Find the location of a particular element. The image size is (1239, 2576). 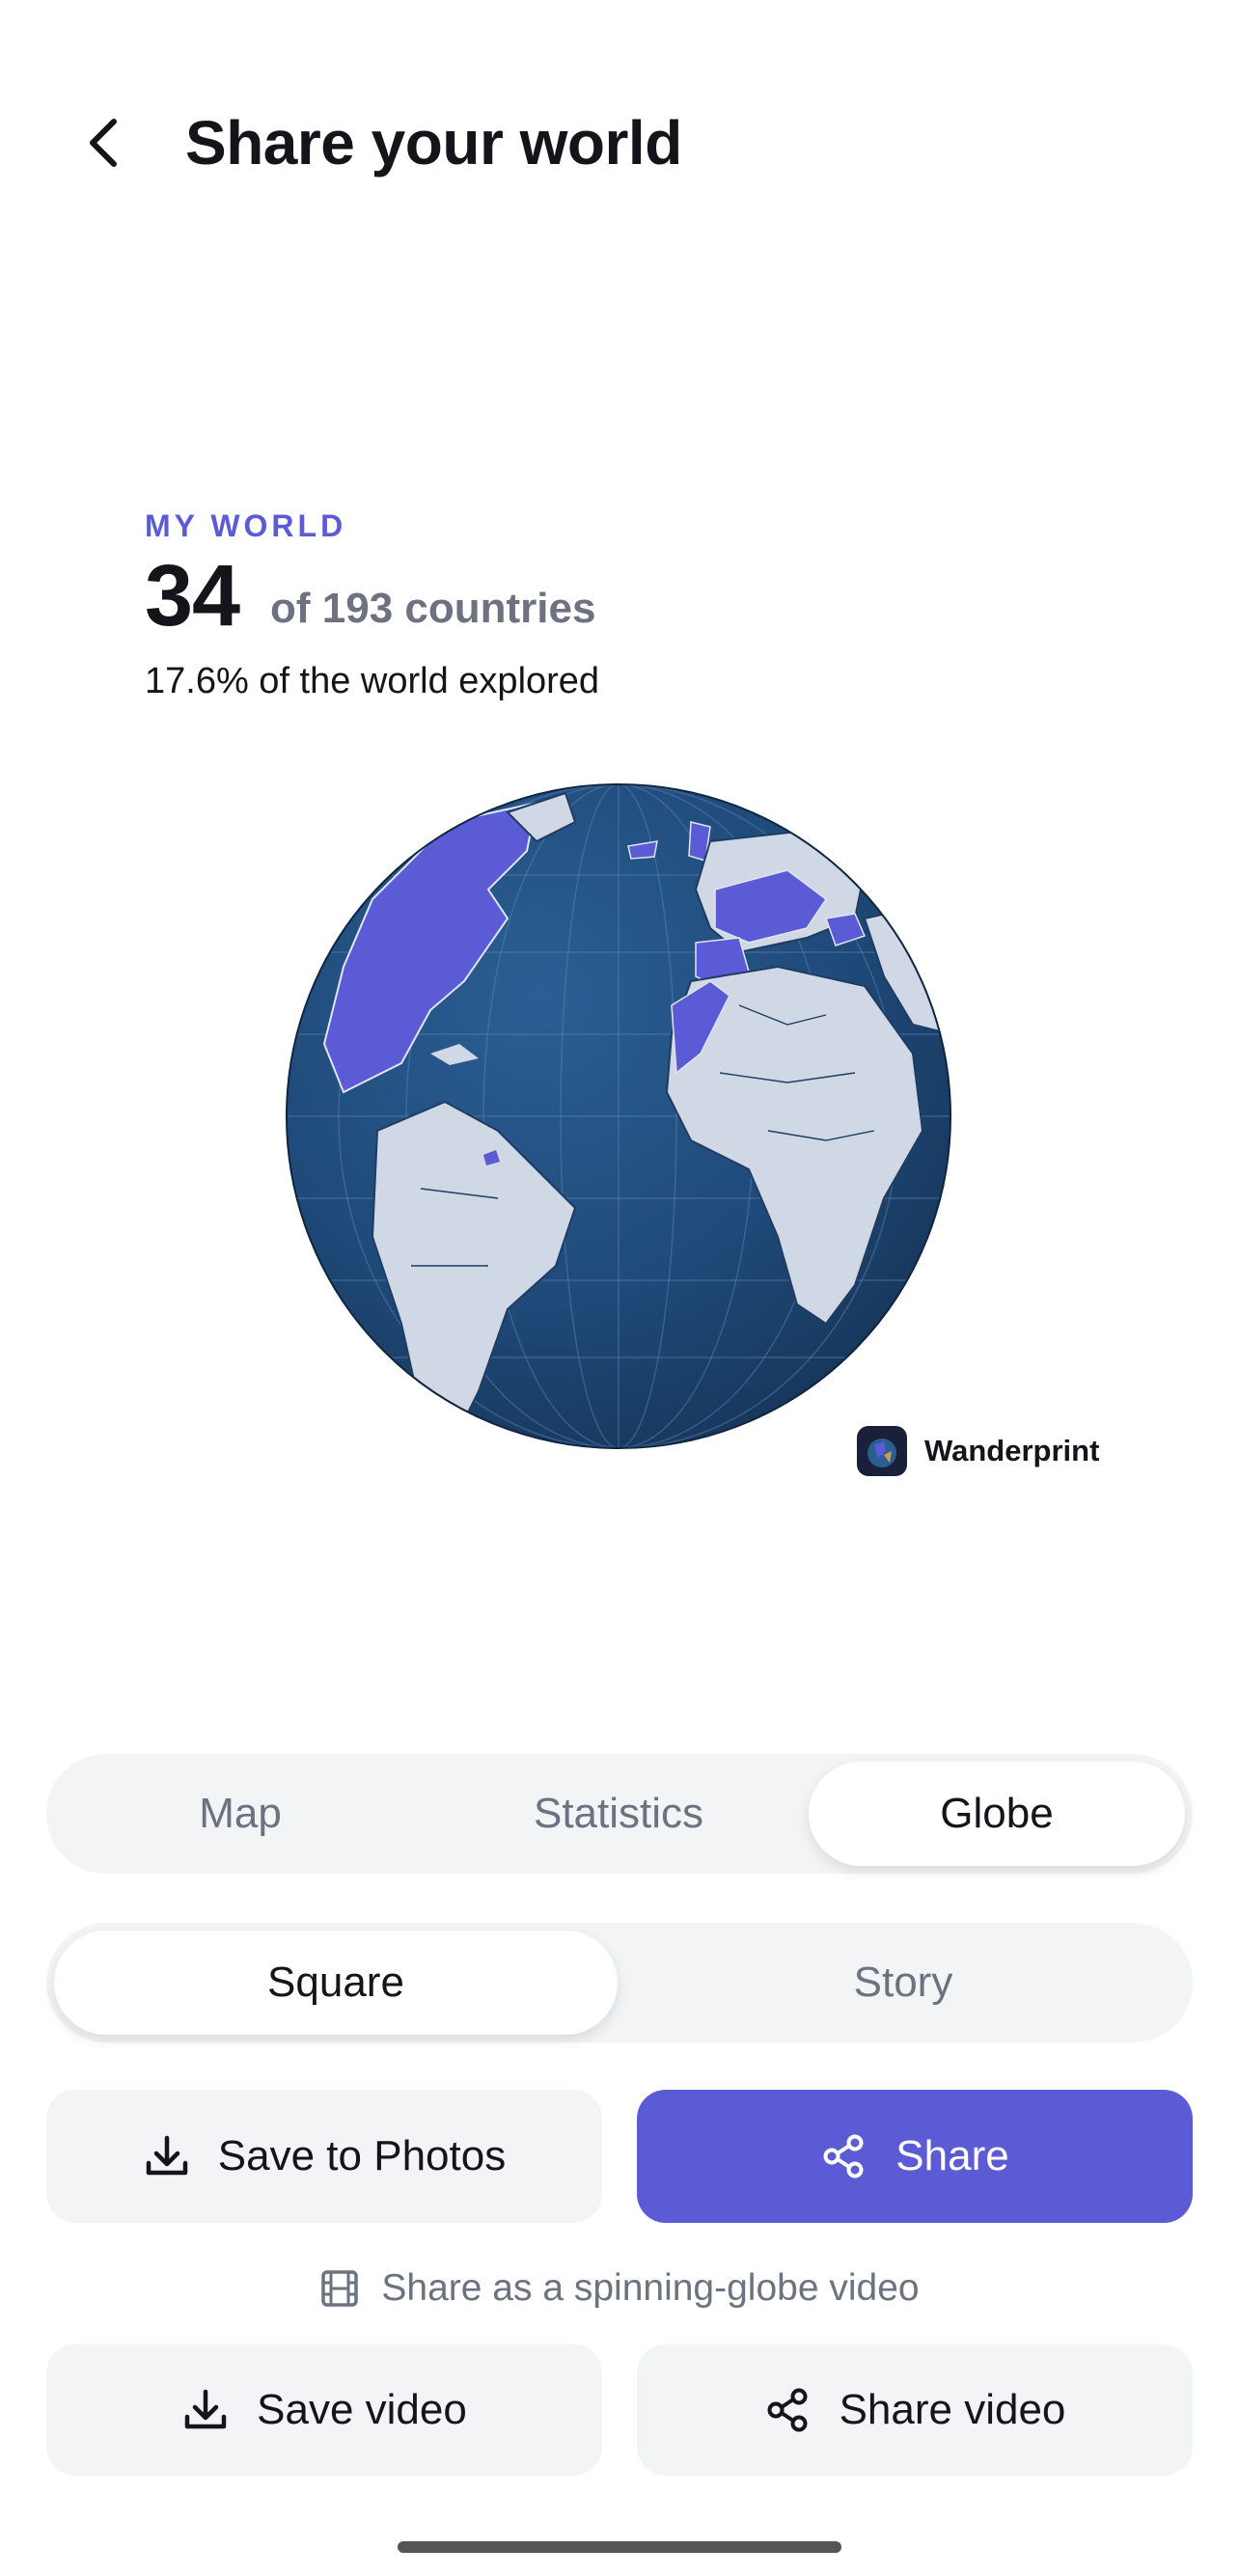

view-segmented-control: Map Statistics Globe is located at coordinates (619, 1814).